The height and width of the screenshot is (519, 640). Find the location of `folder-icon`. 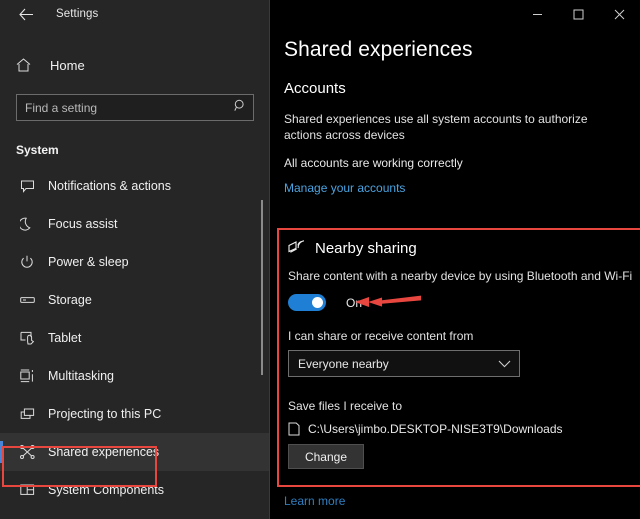

folder-icon is located at coordinates (294, 429).